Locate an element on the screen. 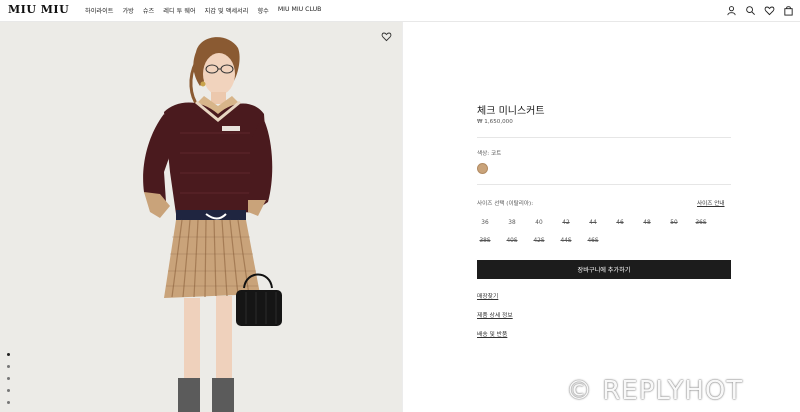  product-title: 체크 미니스커트 is located at coordinates (511, 111).